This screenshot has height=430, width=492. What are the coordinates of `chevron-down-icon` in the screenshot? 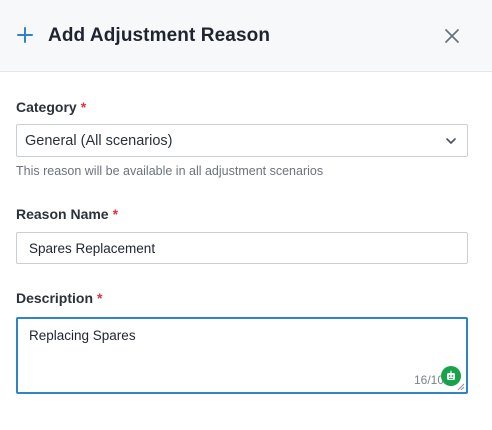 It's located at (451, 141).